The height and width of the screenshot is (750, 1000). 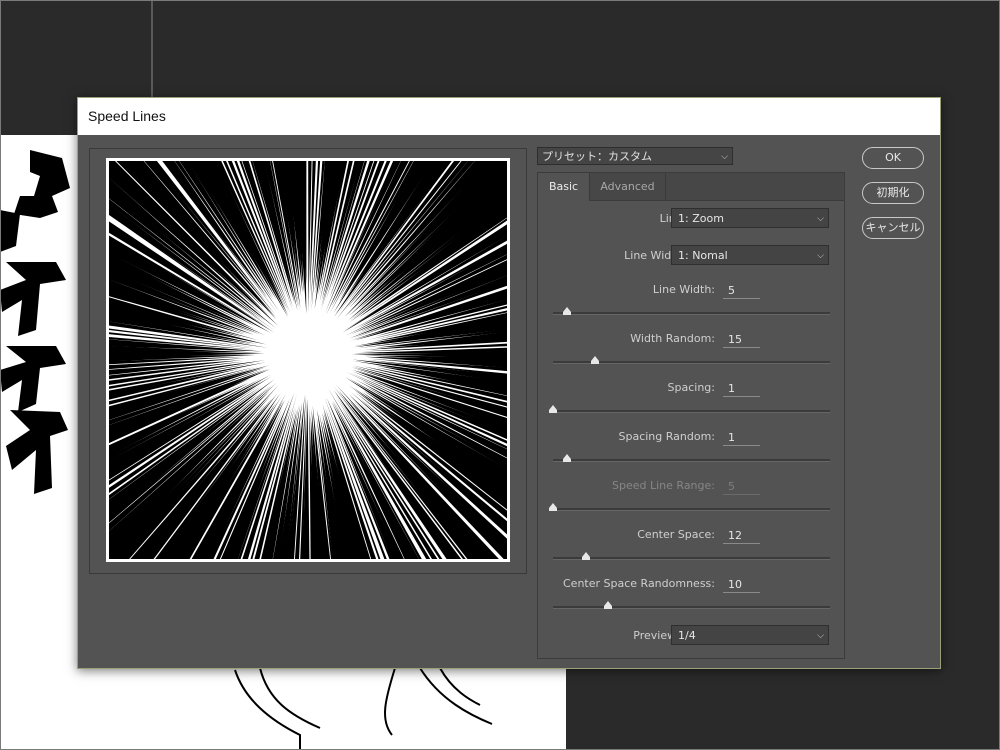 I want to click on line-width-input: 5, so click(x=741, y=290).